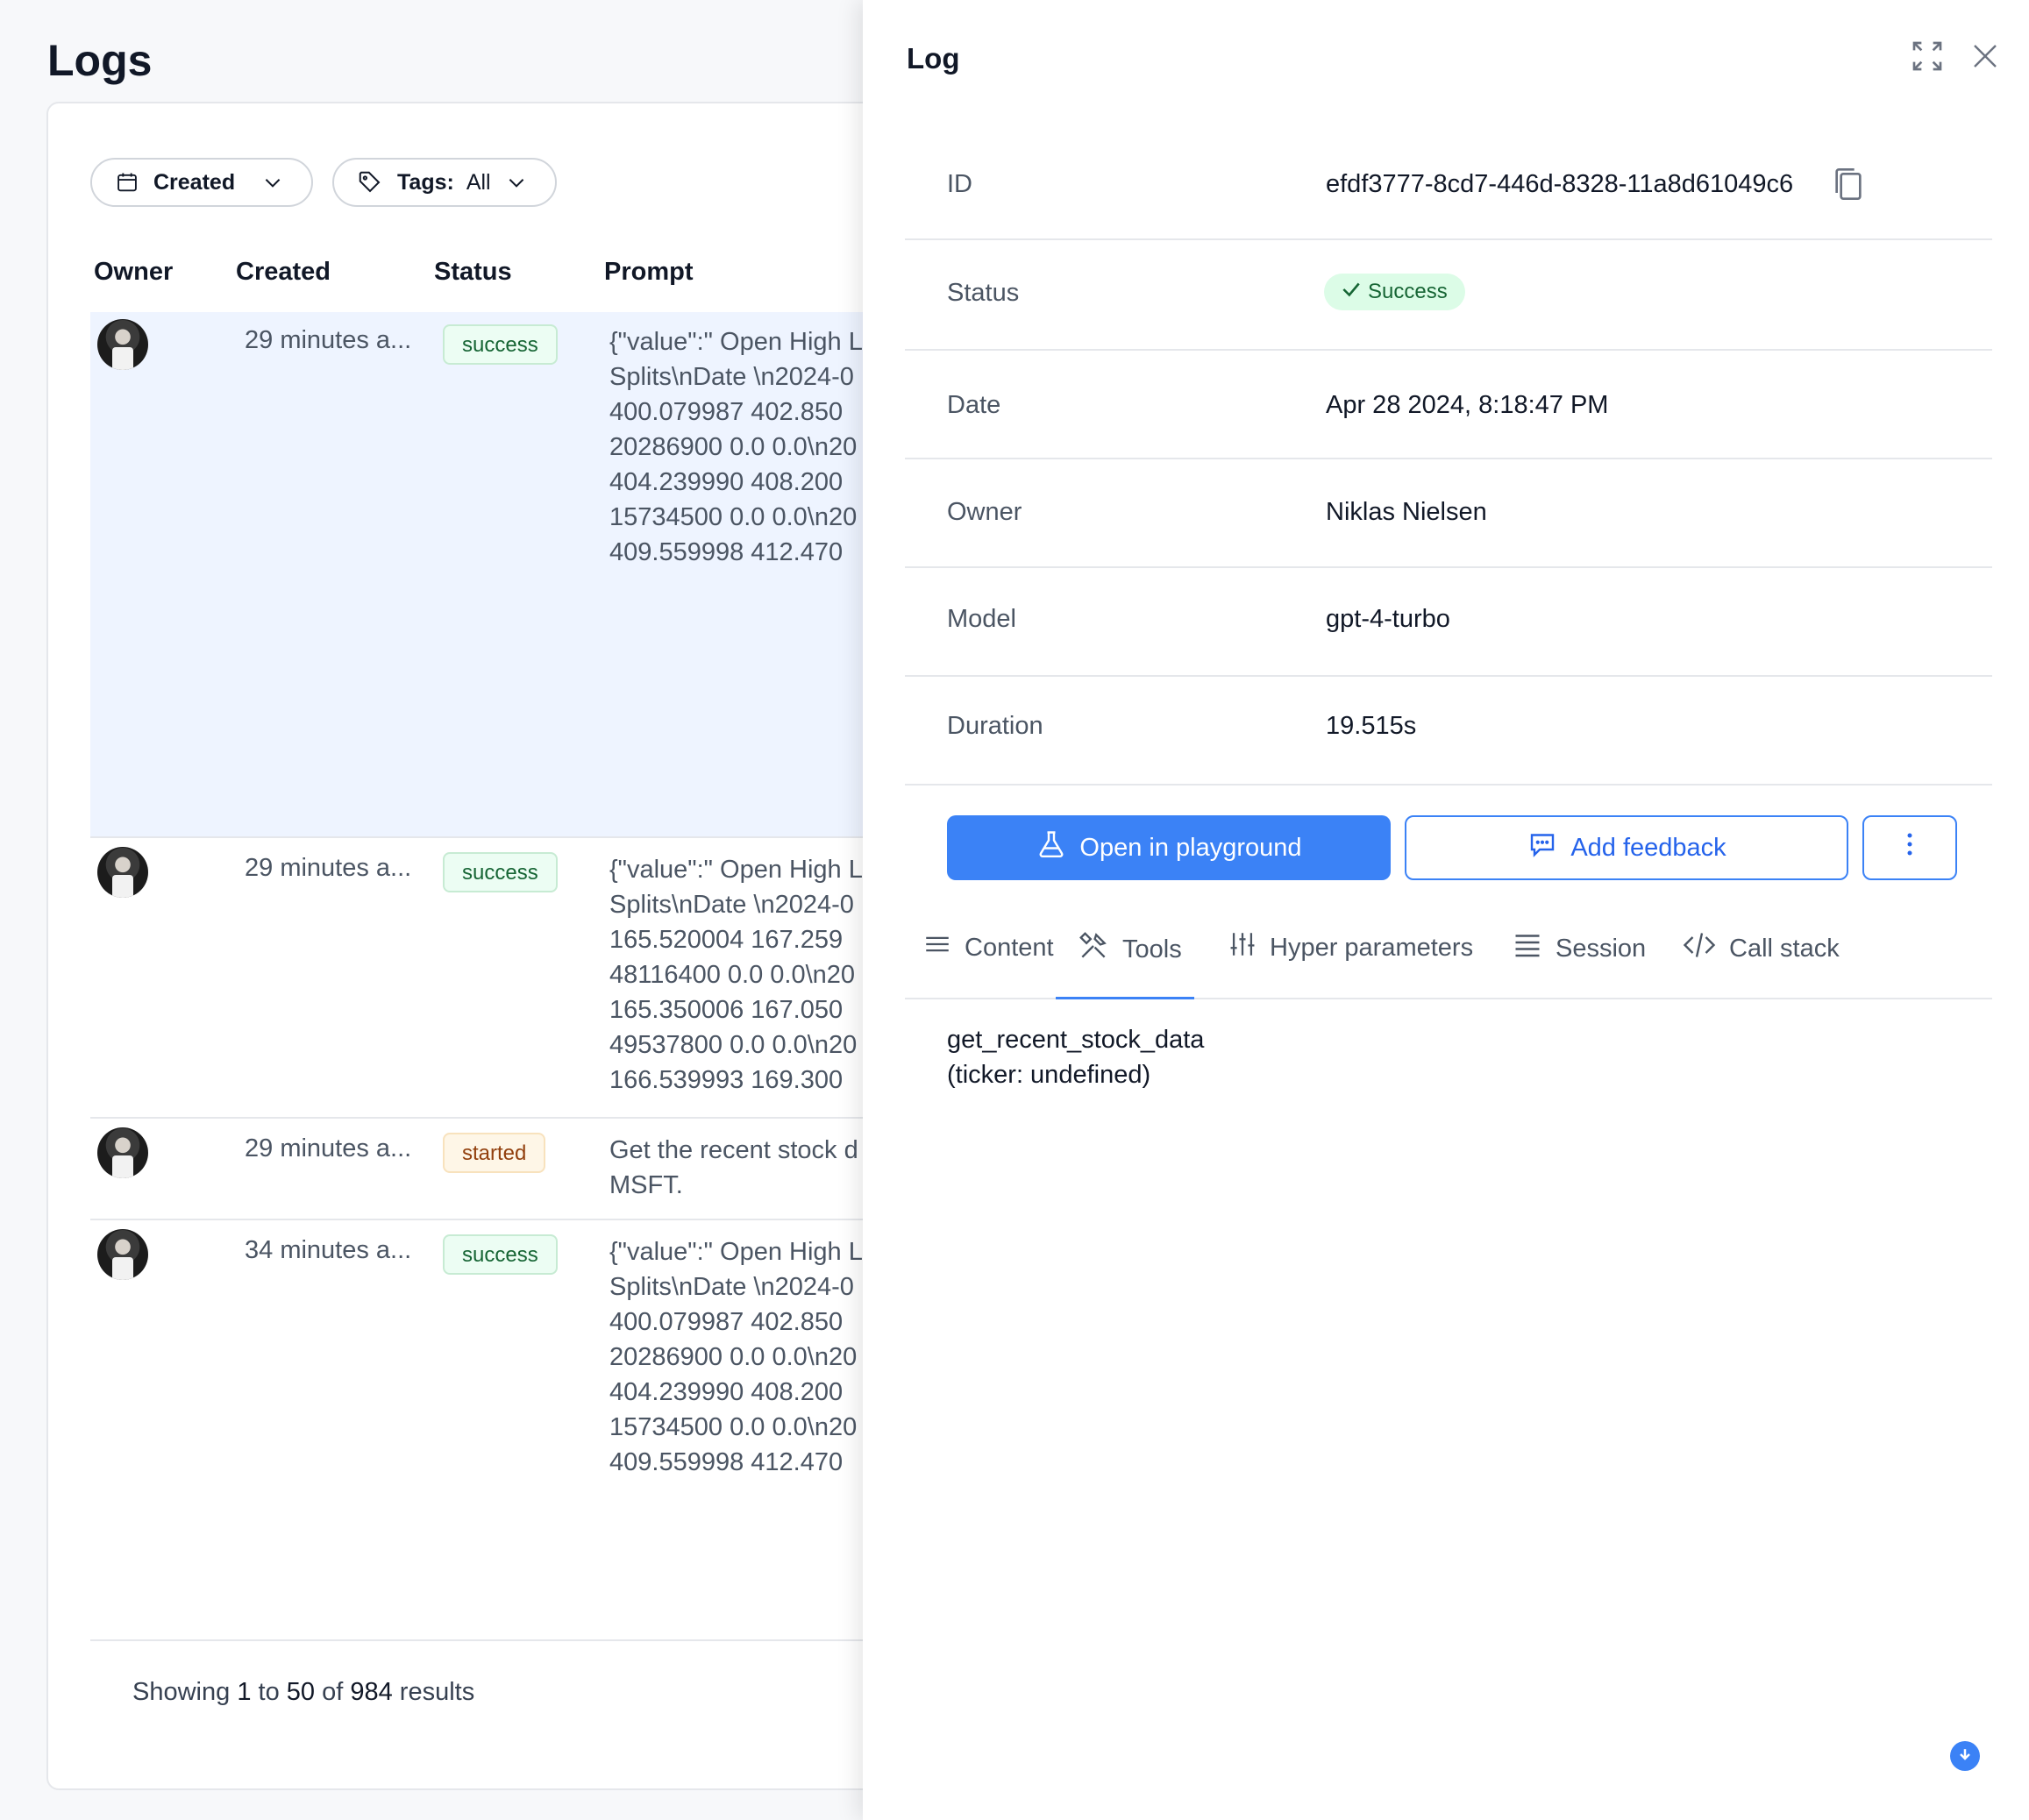 The width and height of the screenshot is (2029, 1820). Describe the element at coordinates (1372, 947) in the screenshot. I see `tab-hyper-parameters-label: Hyper parameters` at that location.